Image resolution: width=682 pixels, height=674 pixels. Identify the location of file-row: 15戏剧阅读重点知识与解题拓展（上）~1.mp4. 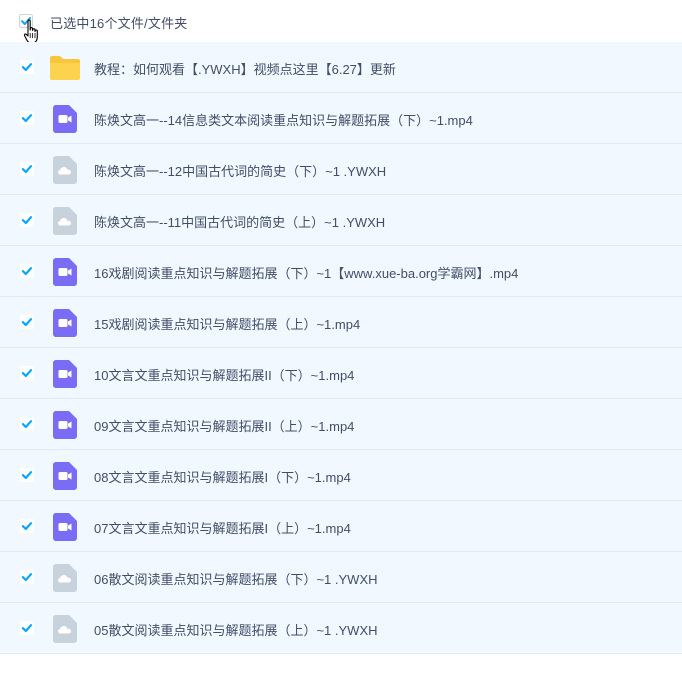
(341, 322).